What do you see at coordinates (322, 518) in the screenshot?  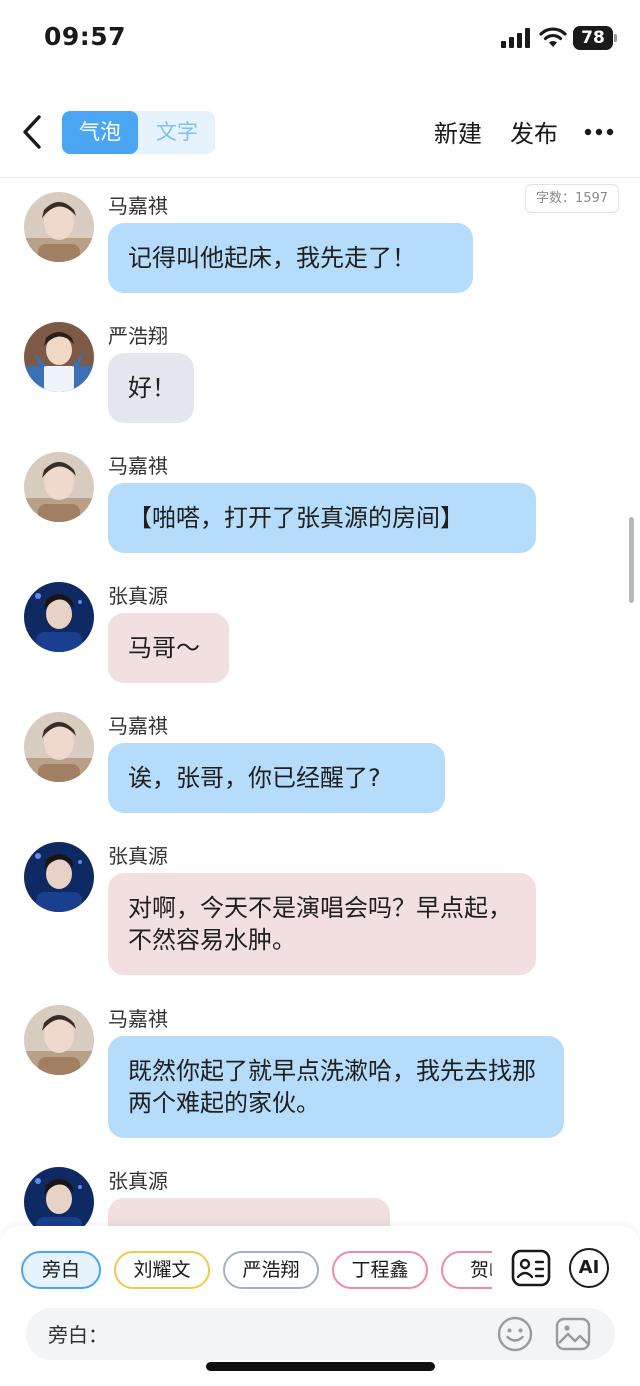 I see `message-bubble: 【啪嗒，打开了张真源的房间】` at bounding box center [322, 518].